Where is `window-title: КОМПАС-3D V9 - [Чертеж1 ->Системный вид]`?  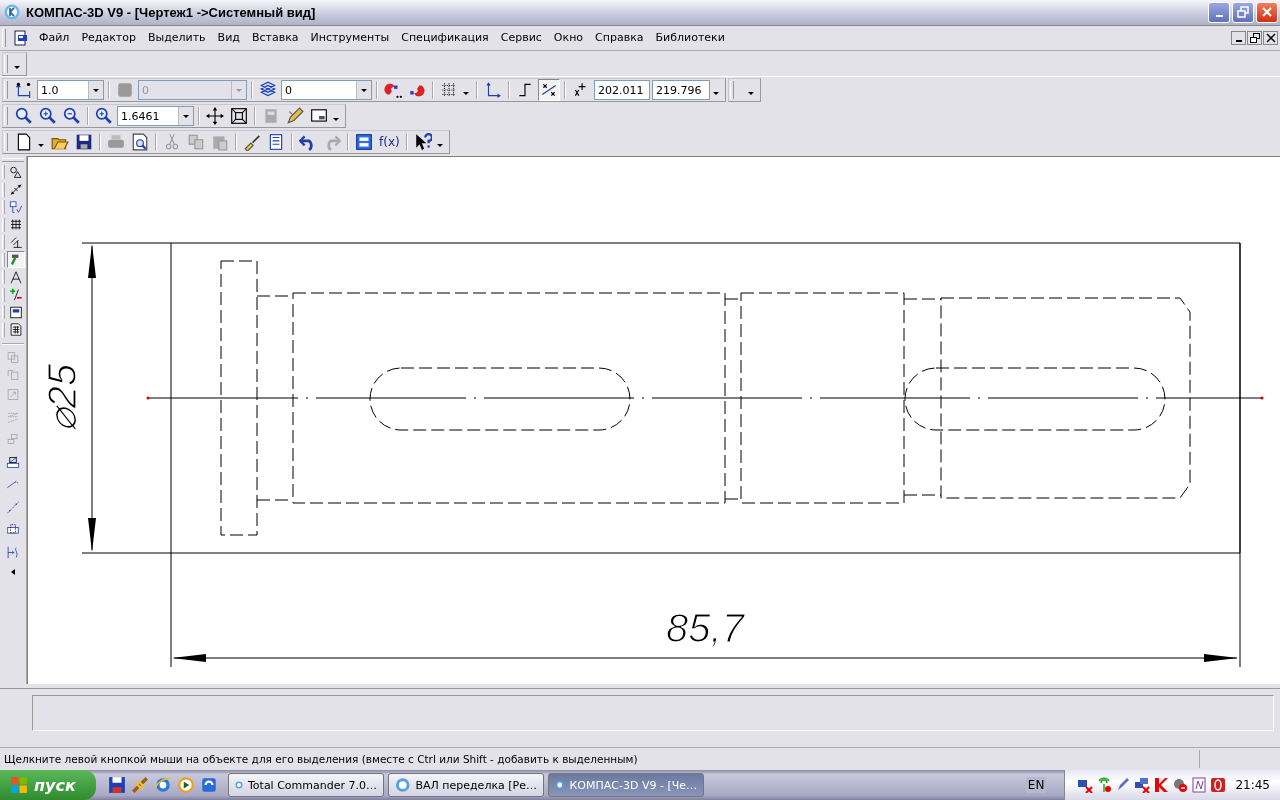 window-title: КОМПАС-3D V9 - [Чертеж1 ->Системный вид] is located at coordinates (171, 12).